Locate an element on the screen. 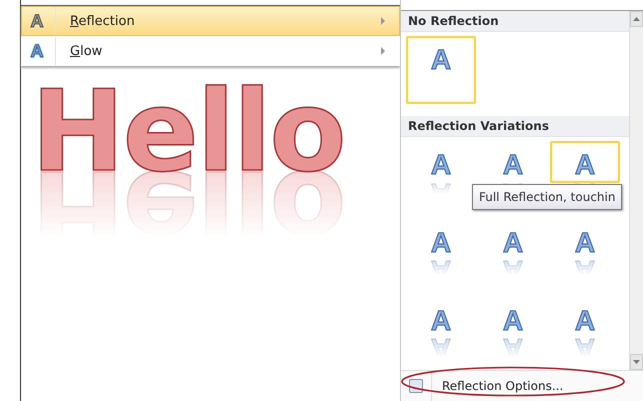 This screenshot has height=401, width=643. down-arrow-icon is located at coordinates (636, 362).